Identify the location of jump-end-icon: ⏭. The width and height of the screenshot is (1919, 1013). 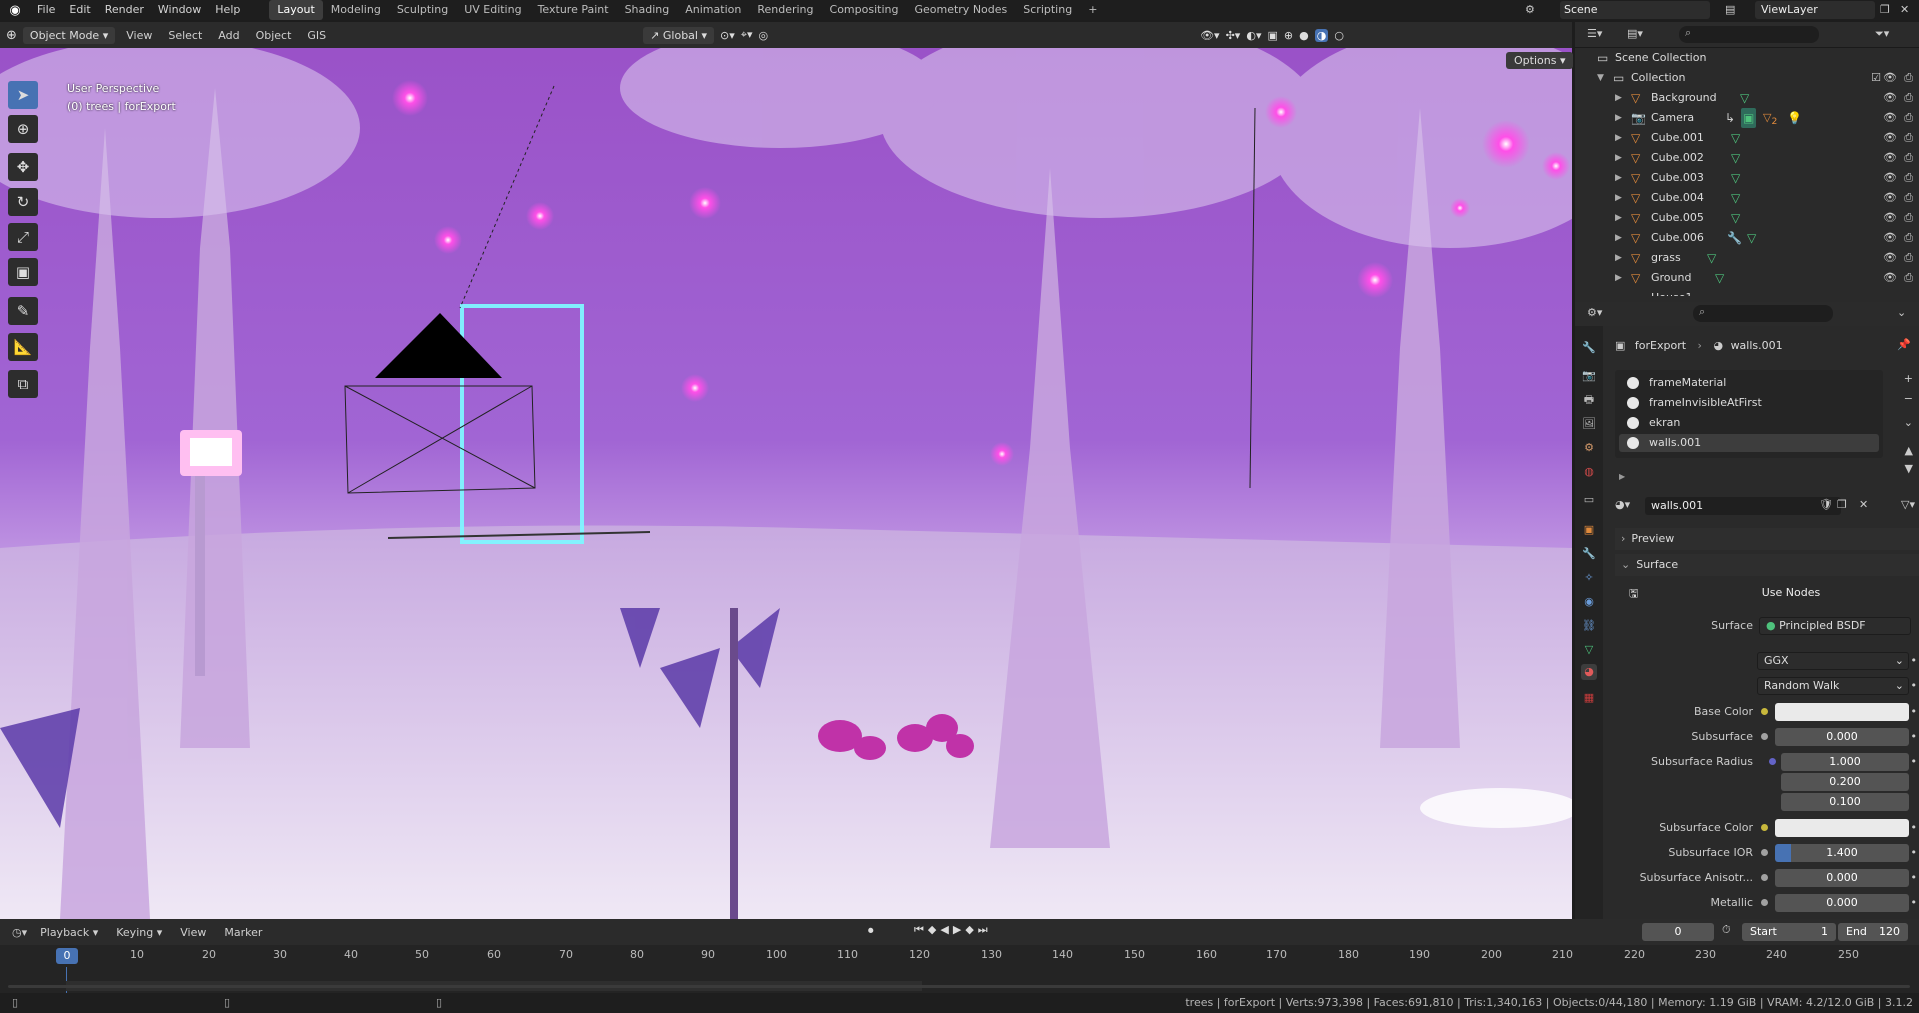
(985, 929).